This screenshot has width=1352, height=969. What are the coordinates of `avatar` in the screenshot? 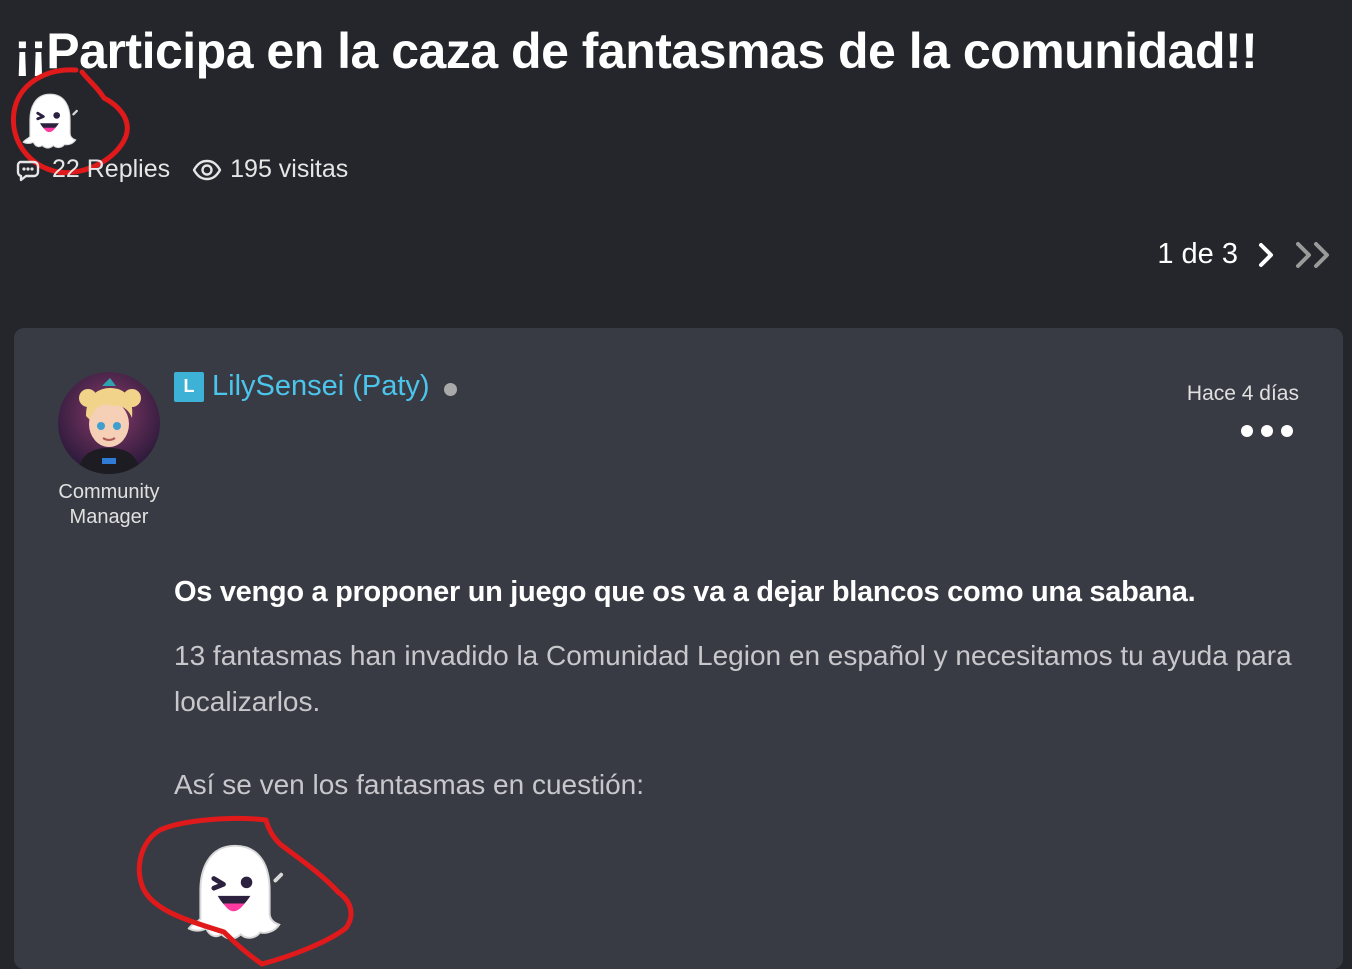 It's located at (109, 423).